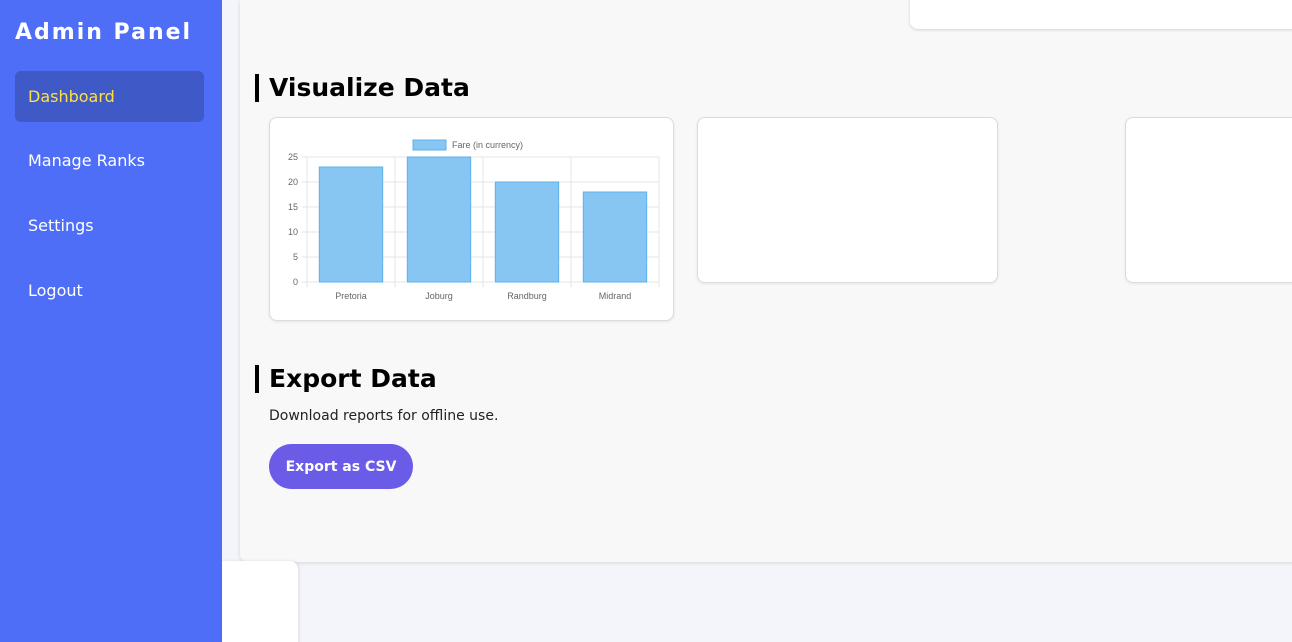 The width and height of the screenshot is (1292, 642). Describe the element at coordinates (439, 296) in the screenshot. I see `x-tick-label: Joburg` at that location.